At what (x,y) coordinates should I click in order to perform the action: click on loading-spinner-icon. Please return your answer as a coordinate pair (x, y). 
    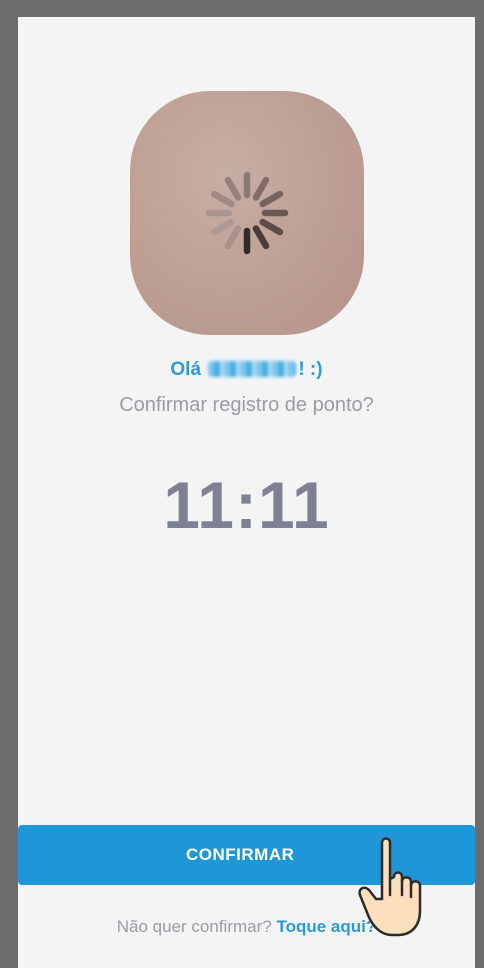
    Looking at the image, I should click on (247, 213).